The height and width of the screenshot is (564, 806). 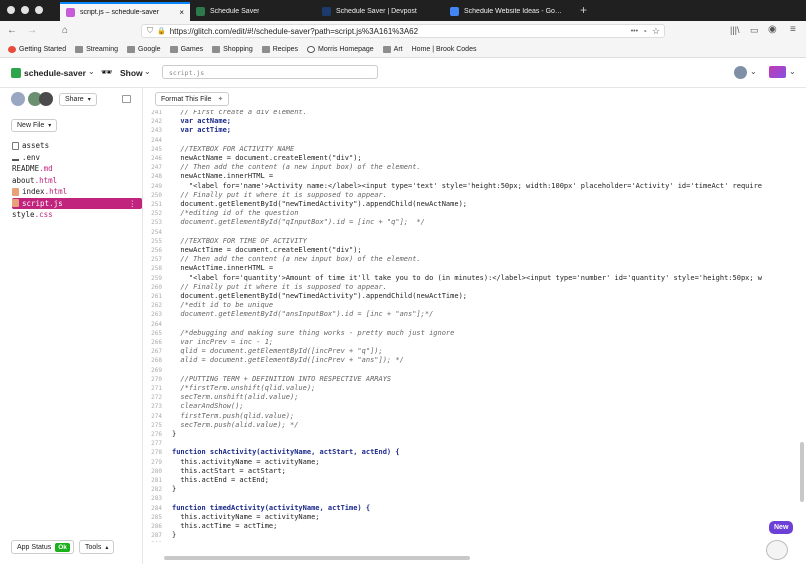 I want to click on bookmark-item: Games, so click(x=186, y=49).